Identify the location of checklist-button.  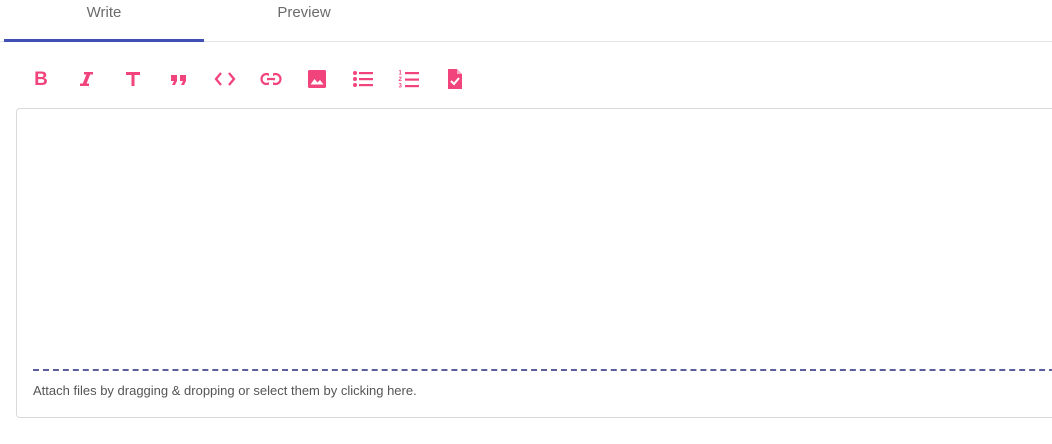
(455, 79).